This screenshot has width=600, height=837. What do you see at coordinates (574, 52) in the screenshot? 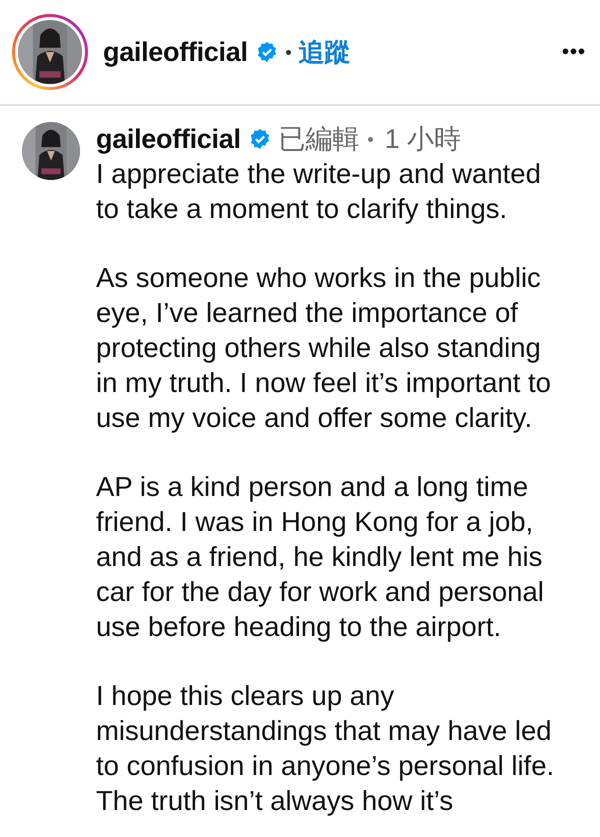
I see `more-options-button: •••` at bounding box center [574, 52].